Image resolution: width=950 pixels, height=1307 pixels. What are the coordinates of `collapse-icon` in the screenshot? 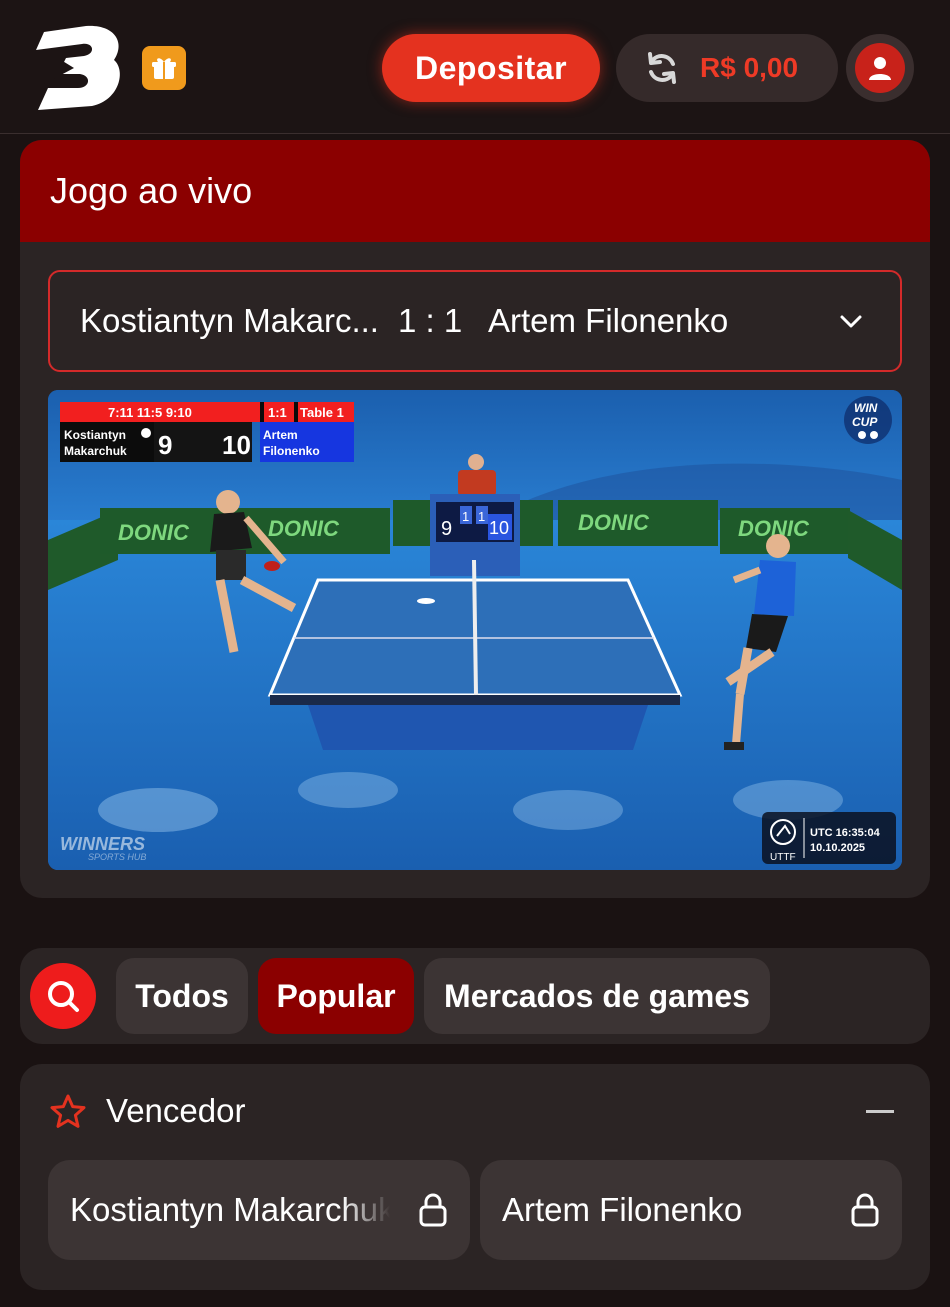 It's located at (880, 1111).